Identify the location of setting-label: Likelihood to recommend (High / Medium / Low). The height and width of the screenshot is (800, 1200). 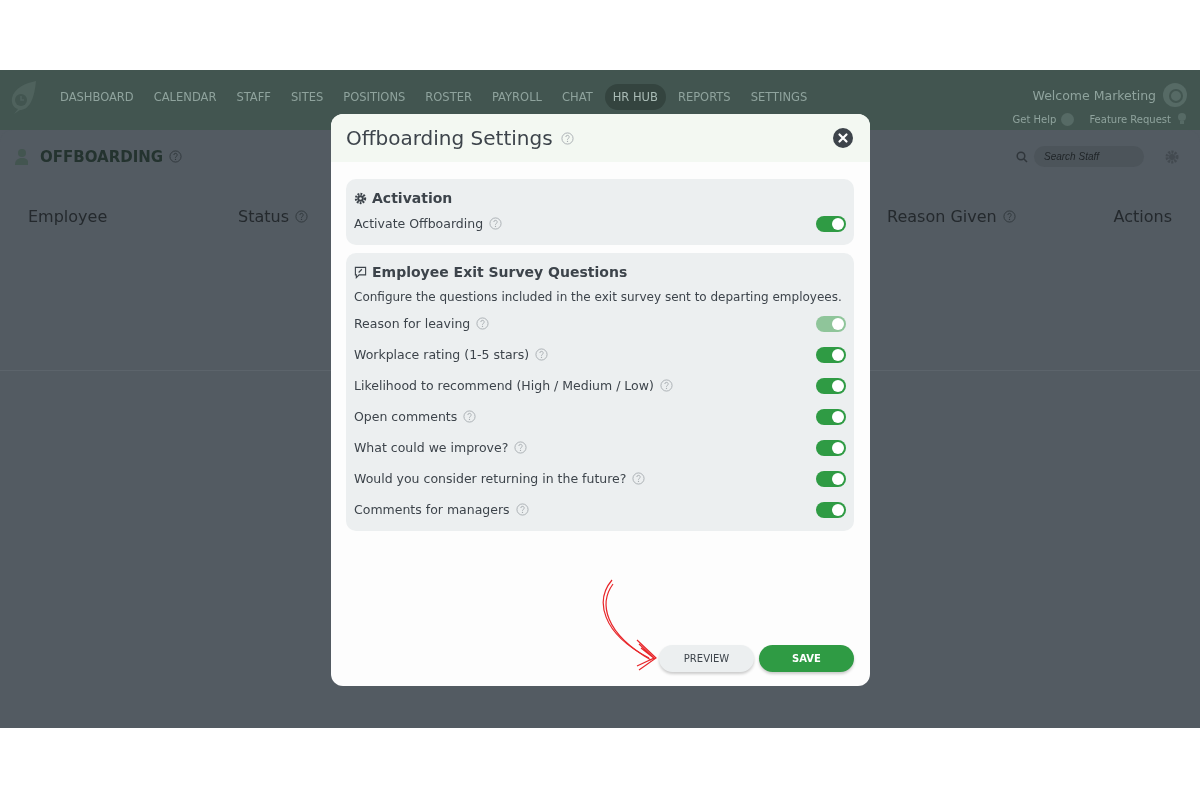
(504, 385).